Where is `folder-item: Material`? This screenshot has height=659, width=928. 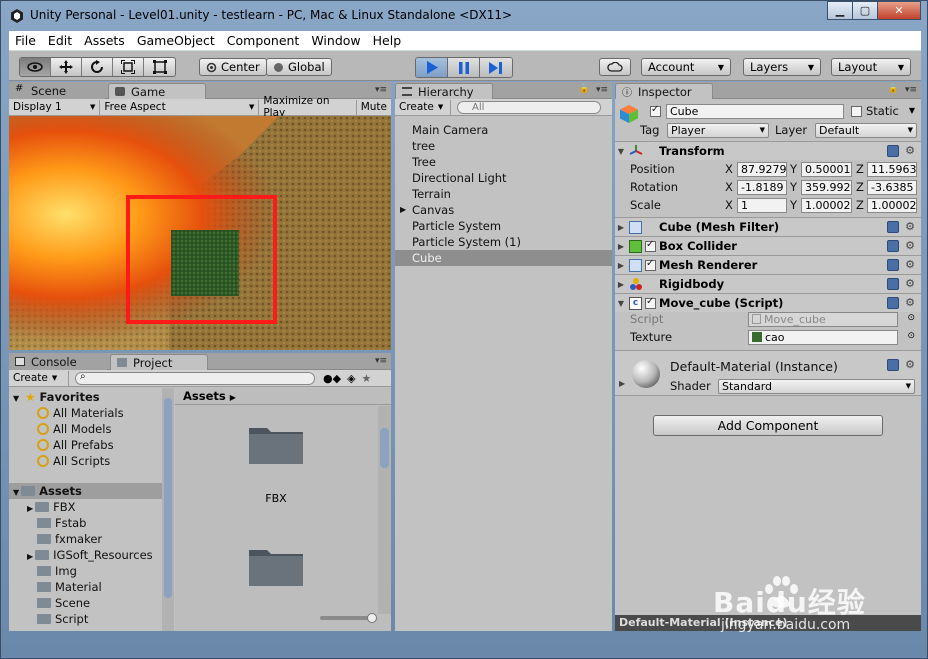 folder-item: Material is located at coordinates (85, 587).